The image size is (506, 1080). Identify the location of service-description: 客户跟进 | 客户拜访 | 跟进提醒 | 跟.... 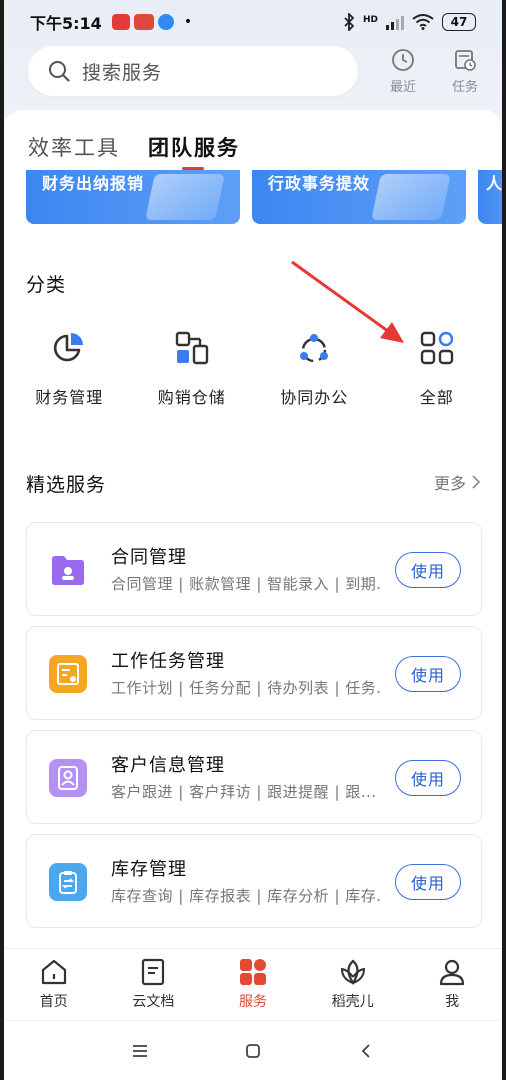
(244, 792).